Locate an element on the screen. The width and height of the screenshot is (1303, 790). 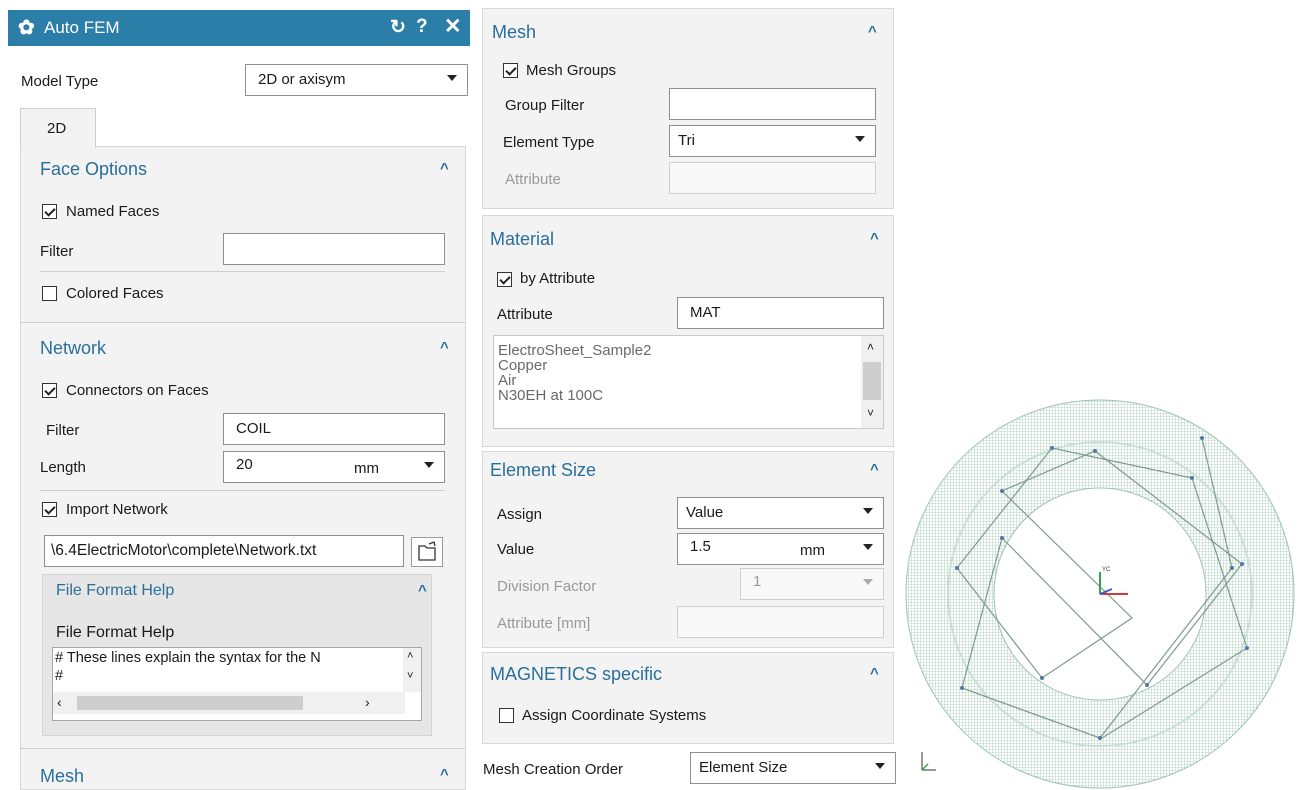
element-size-unit: mm is located at coordinates (812, 550).